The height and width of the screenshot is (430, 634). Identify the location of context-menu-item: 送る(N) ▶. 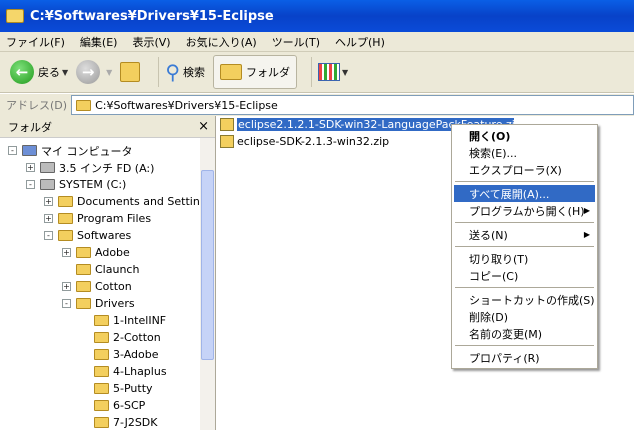
(524, 234).